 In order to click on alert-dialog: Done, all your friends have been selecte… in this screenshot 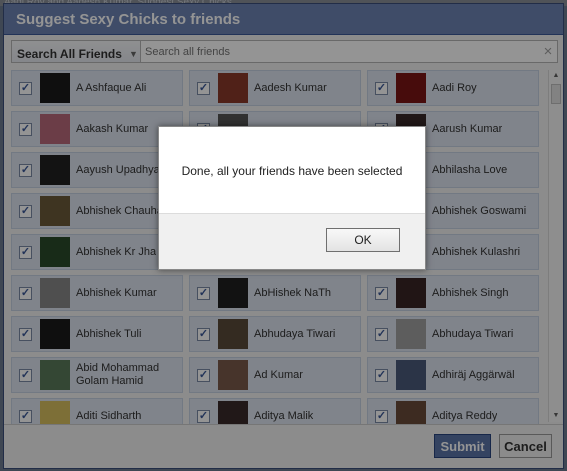, I will do `click(292, 198)`.